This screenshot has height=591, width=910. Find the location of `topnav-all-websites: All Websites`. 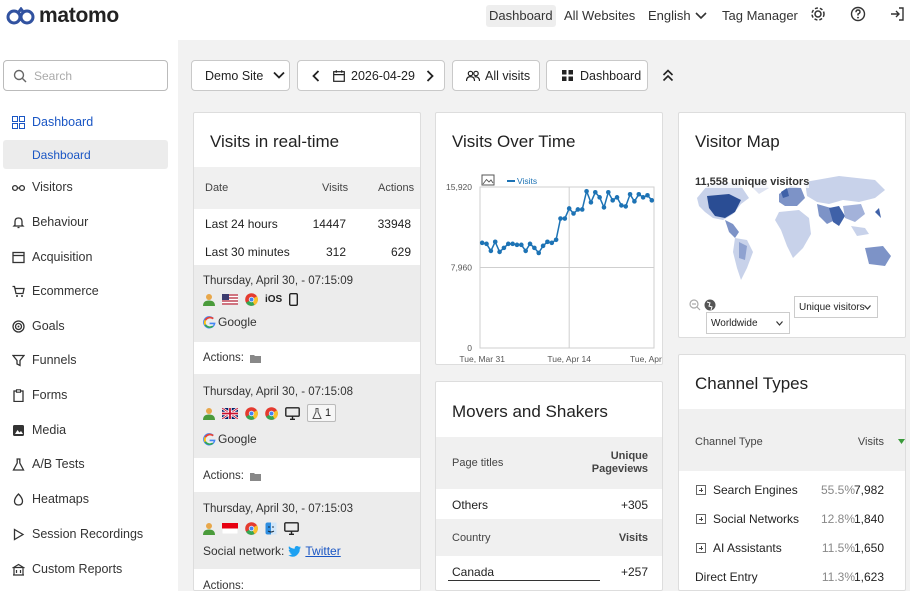

topnav-all-websites: All Websites is located at coordinates (599, 16).